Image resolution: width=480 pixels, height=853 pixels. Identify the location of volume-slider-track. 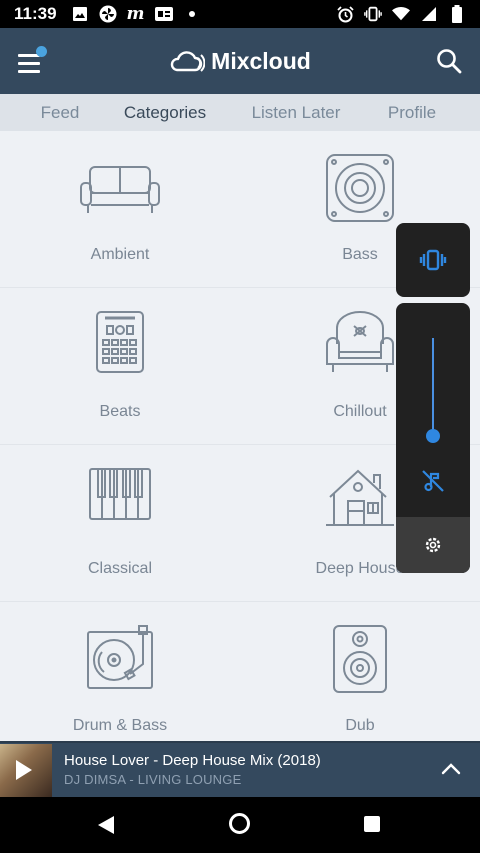
(433, 388).